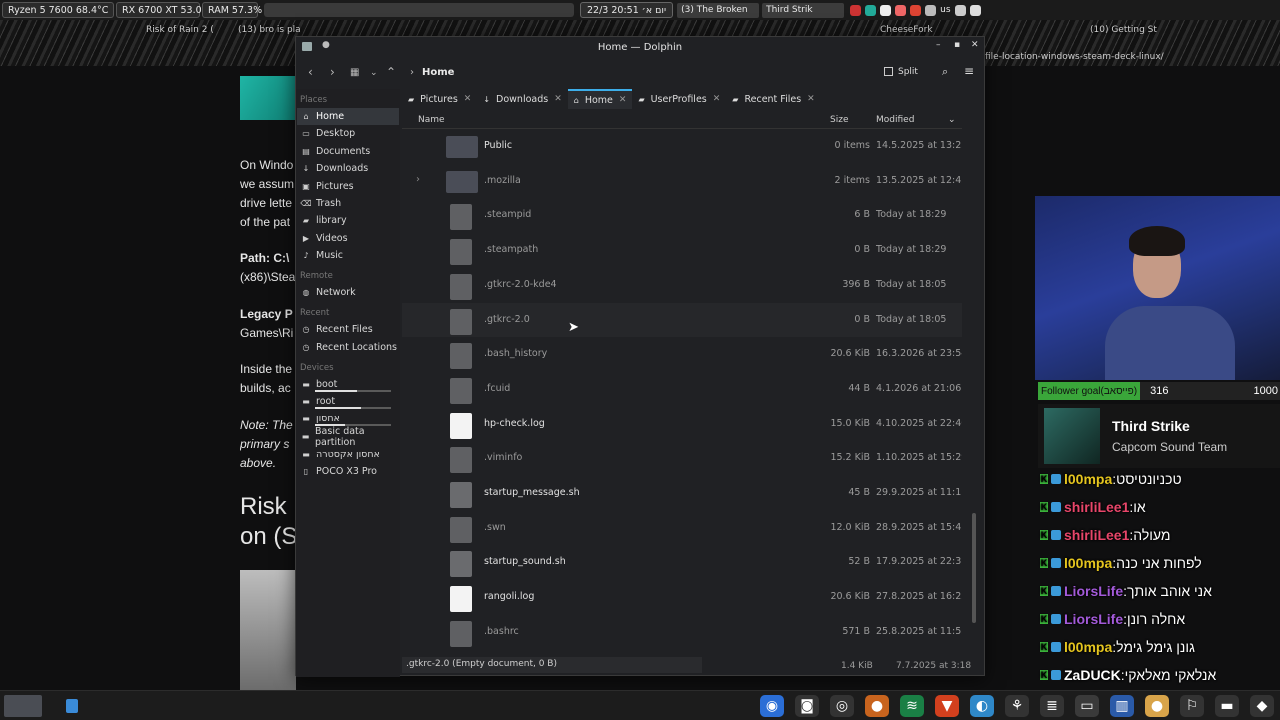 The width and height of the screenshot is (1280, 720). I want to click on browser-tab: (10) Getting St, so click(1125, 30).